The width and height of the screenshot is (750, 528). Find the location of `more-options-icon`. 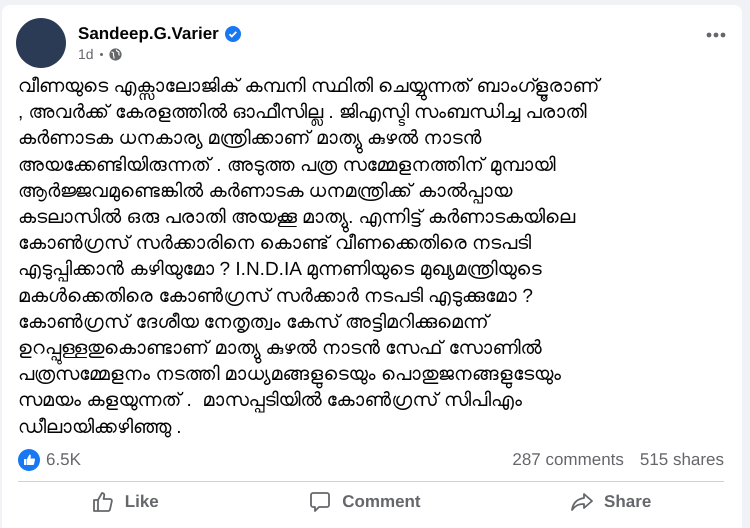

more-options-icon is located at coordinates (716, 35).